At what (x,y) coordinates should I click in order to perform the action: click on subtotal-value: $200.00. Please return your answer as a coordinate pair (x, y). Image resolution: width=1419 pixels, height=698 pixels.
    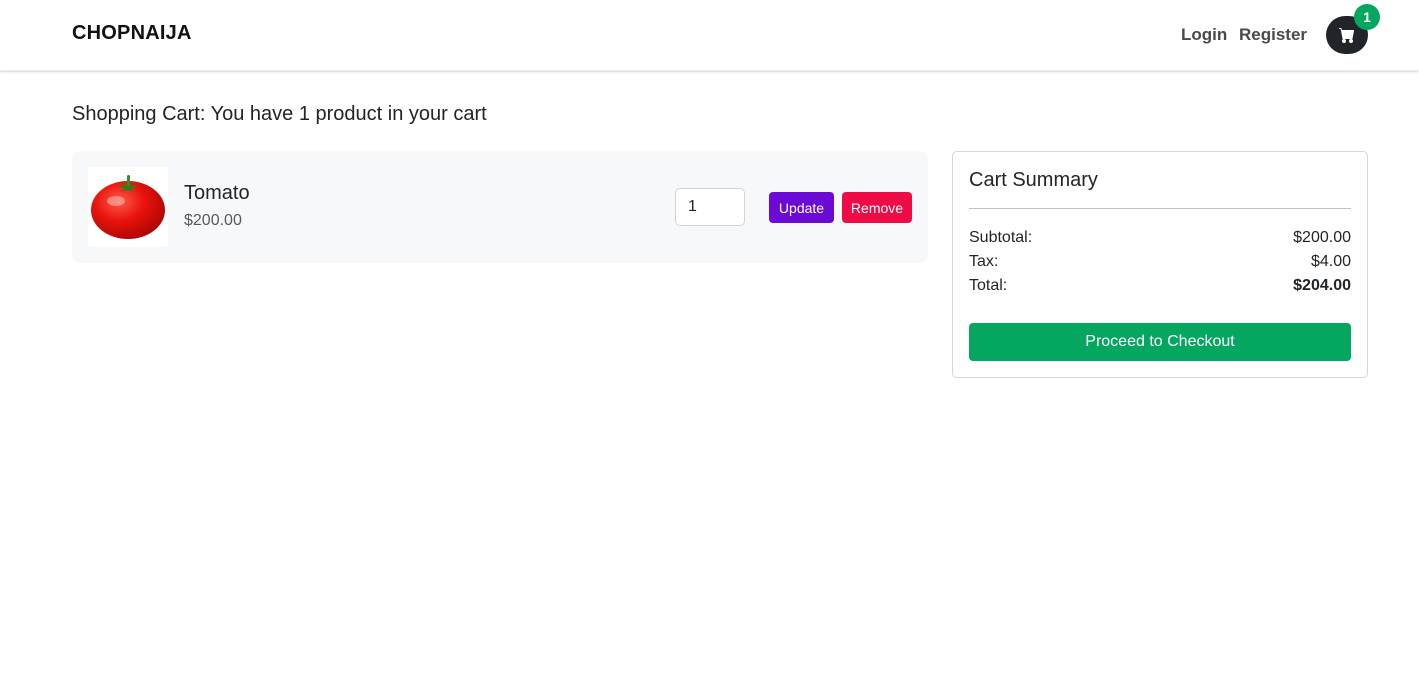
    Looking at the image, I should click on (1322, 237).